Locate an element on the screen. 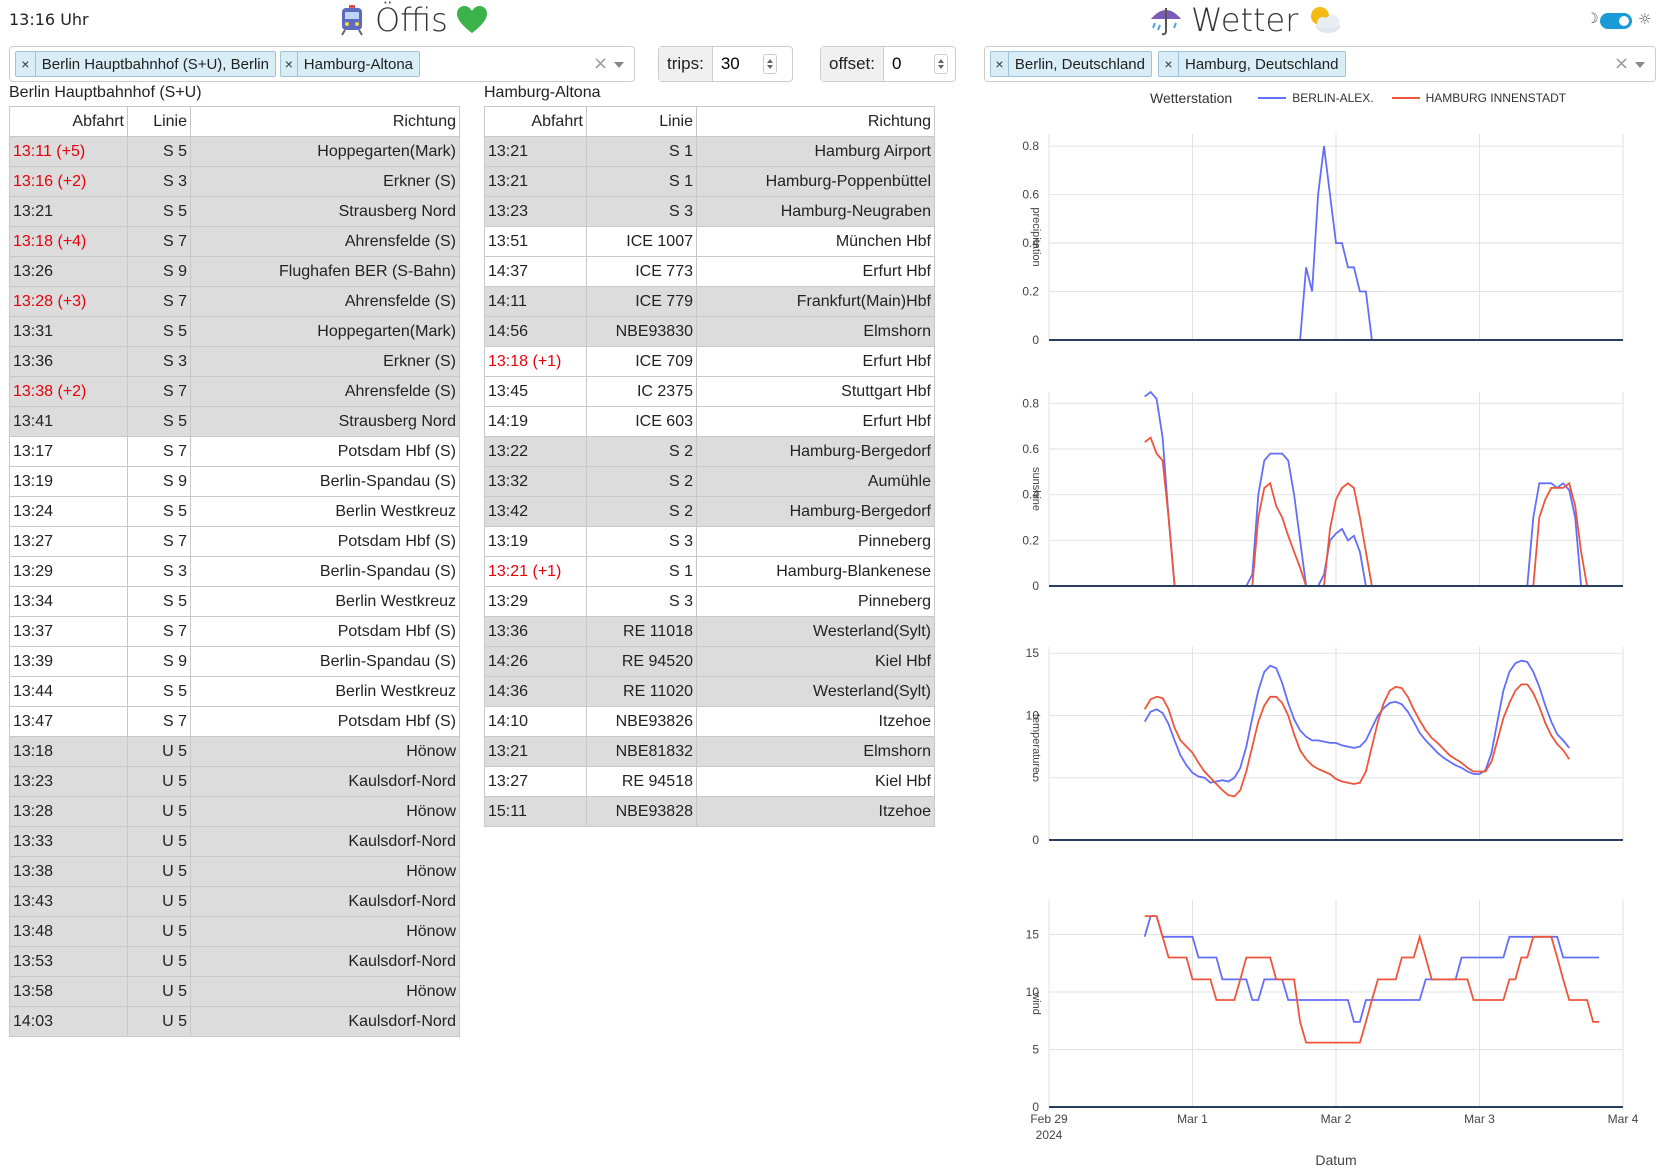 The height and width of the screenshot is (1171, 1660). x-tick-label: Mar 4 is located at coordinates (1623, 1119).